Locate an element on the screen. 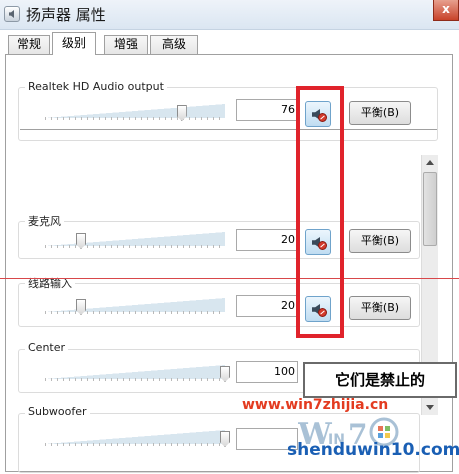  tab-levels: 级别 is located at coordinates (74, 43).